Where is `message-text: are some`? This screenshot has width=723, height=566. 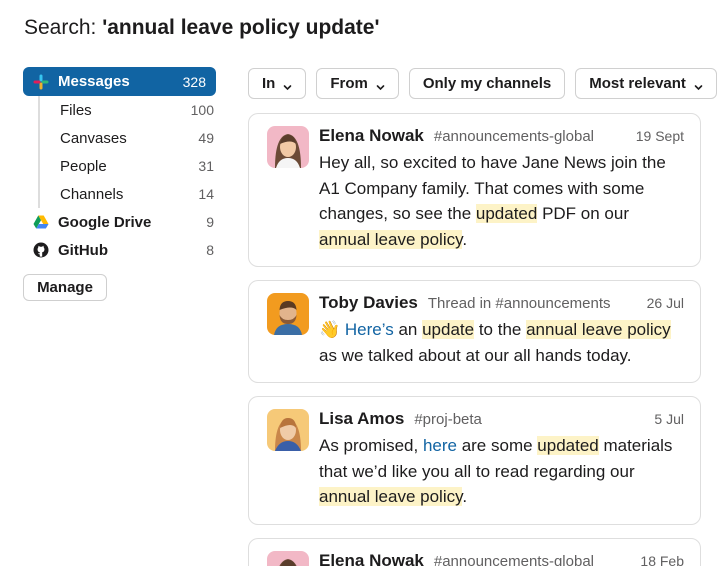
message-text: are some is located at coordinates (497, 445).